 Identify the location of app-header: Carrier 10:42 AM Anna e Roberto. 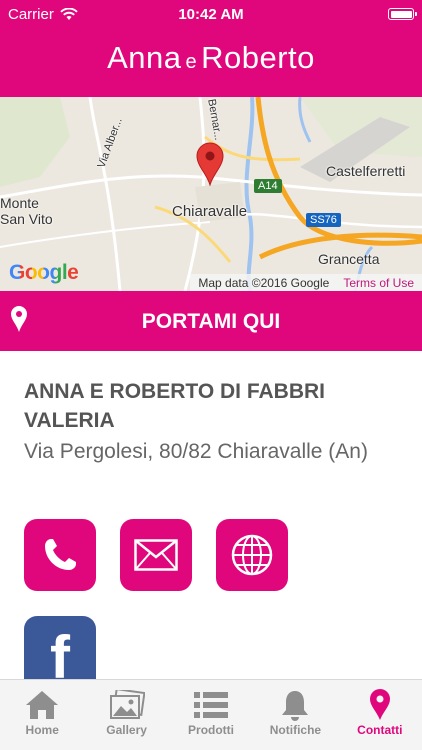
(211, 48).